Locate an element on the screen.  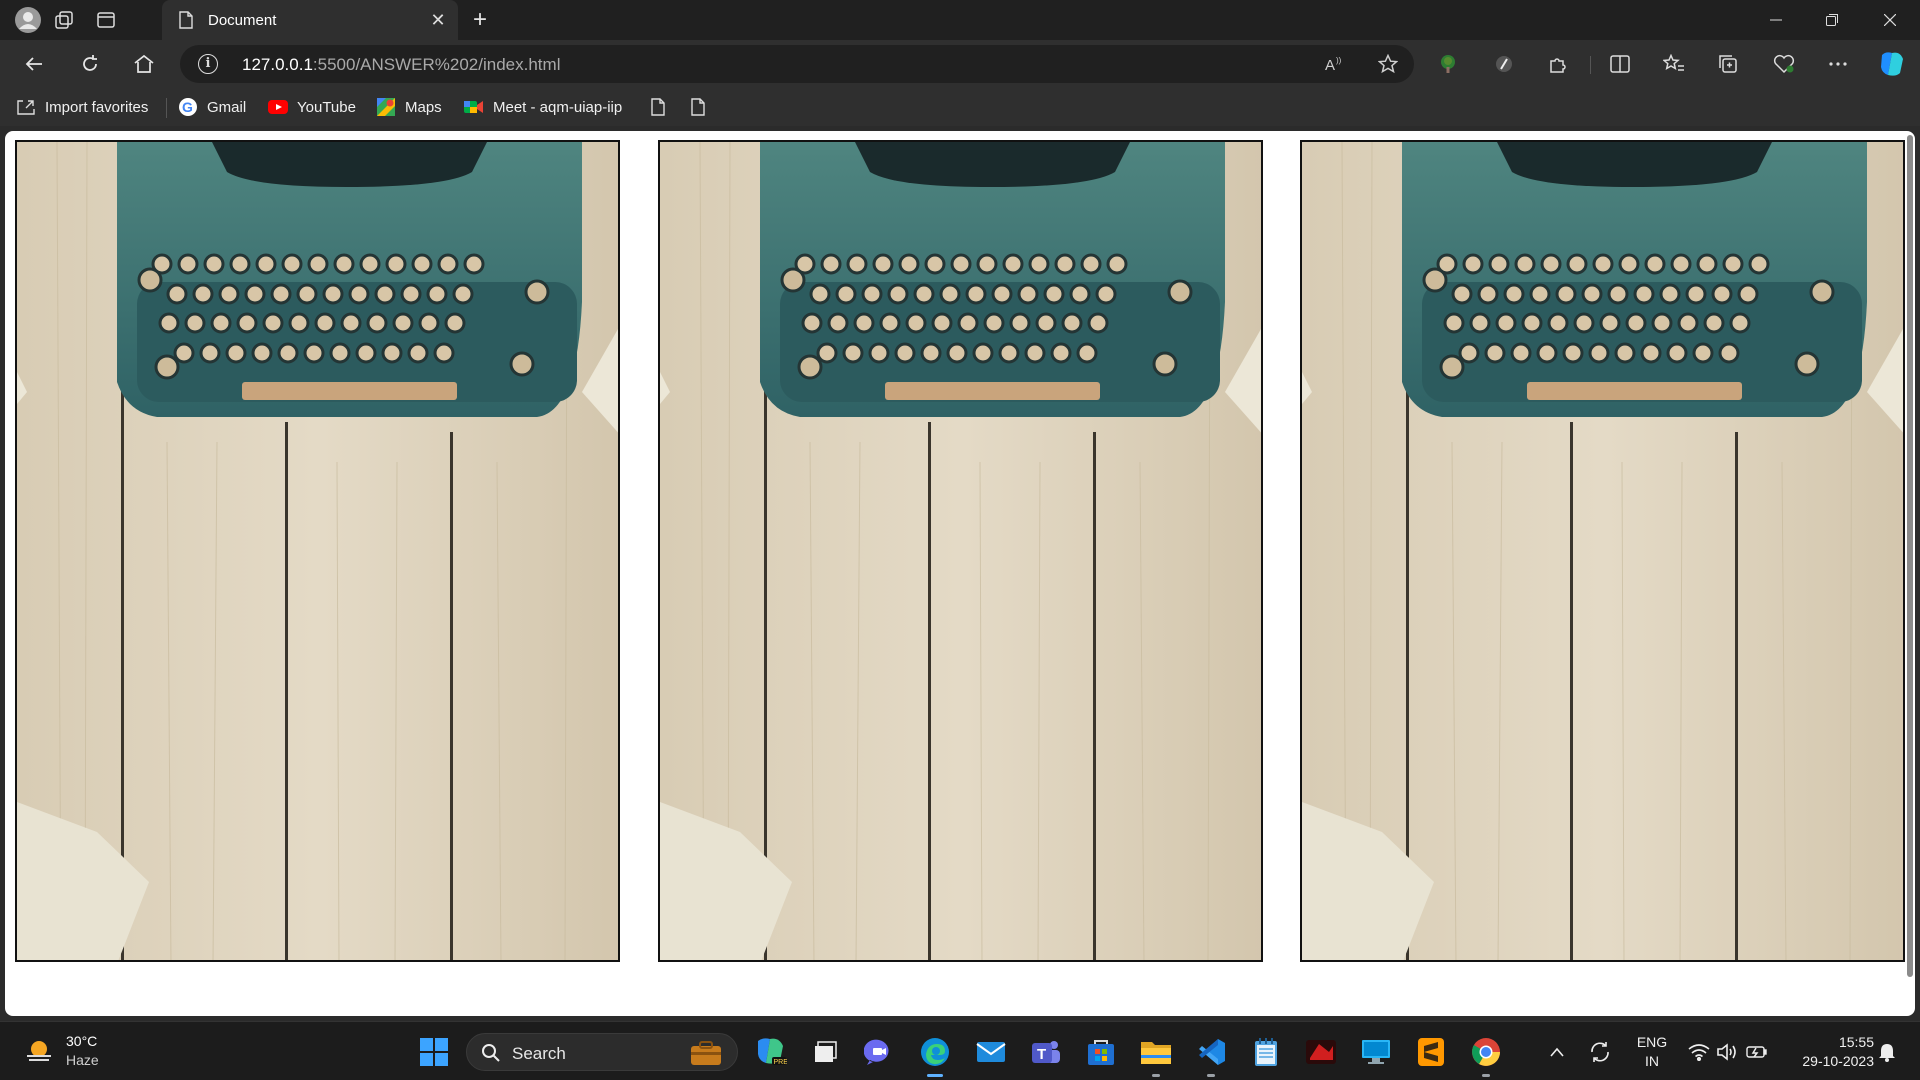
copilot-preview-icon: PRE is located at coordinates (771, 1052).